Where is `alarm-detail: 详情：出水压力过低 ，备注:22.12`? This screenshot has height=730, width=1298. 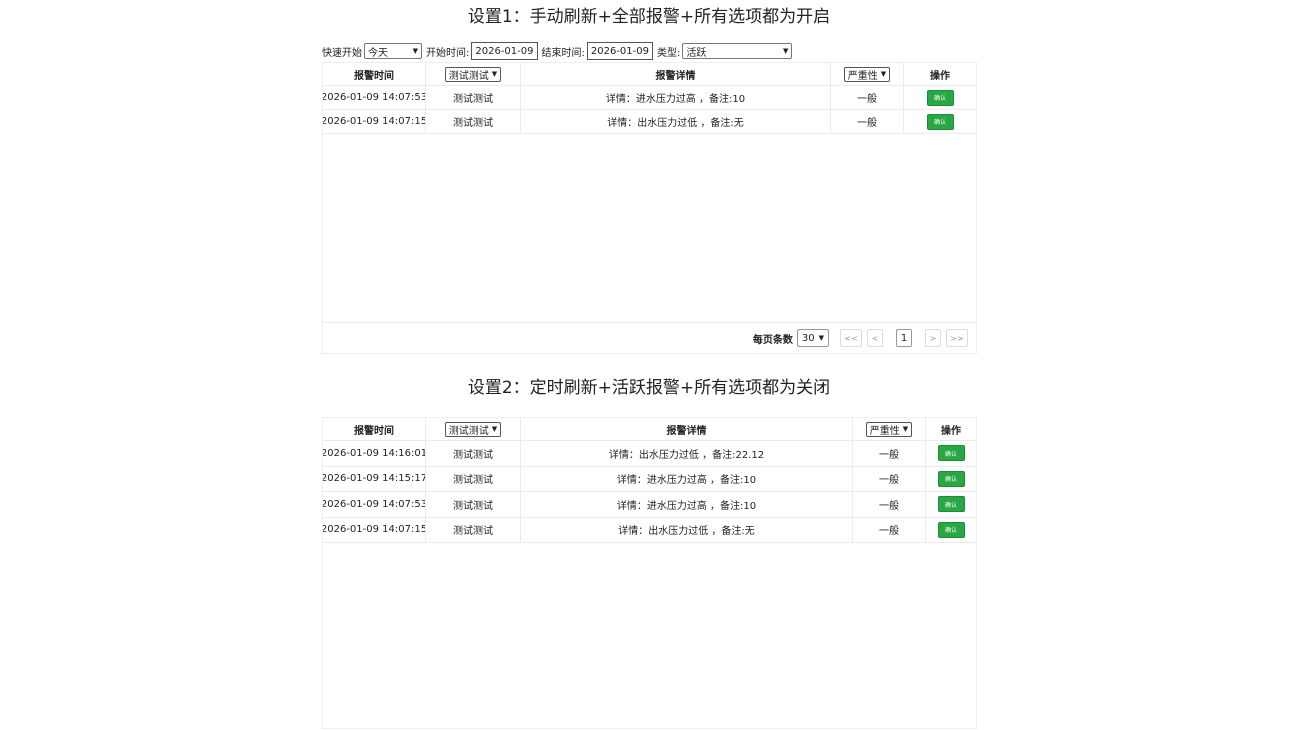 alarm-detail: 详情：出水压力过低 ，备注:22.12 is located at coordinates (687, 453).